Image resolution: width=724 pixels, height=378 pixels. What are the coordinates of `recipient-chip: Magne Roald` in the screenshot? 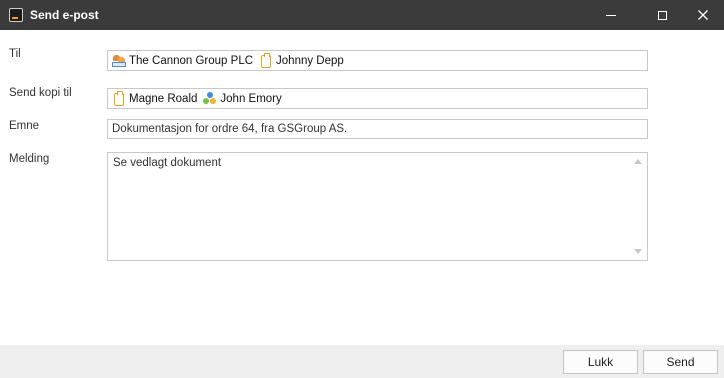 It's located at (155, 98).